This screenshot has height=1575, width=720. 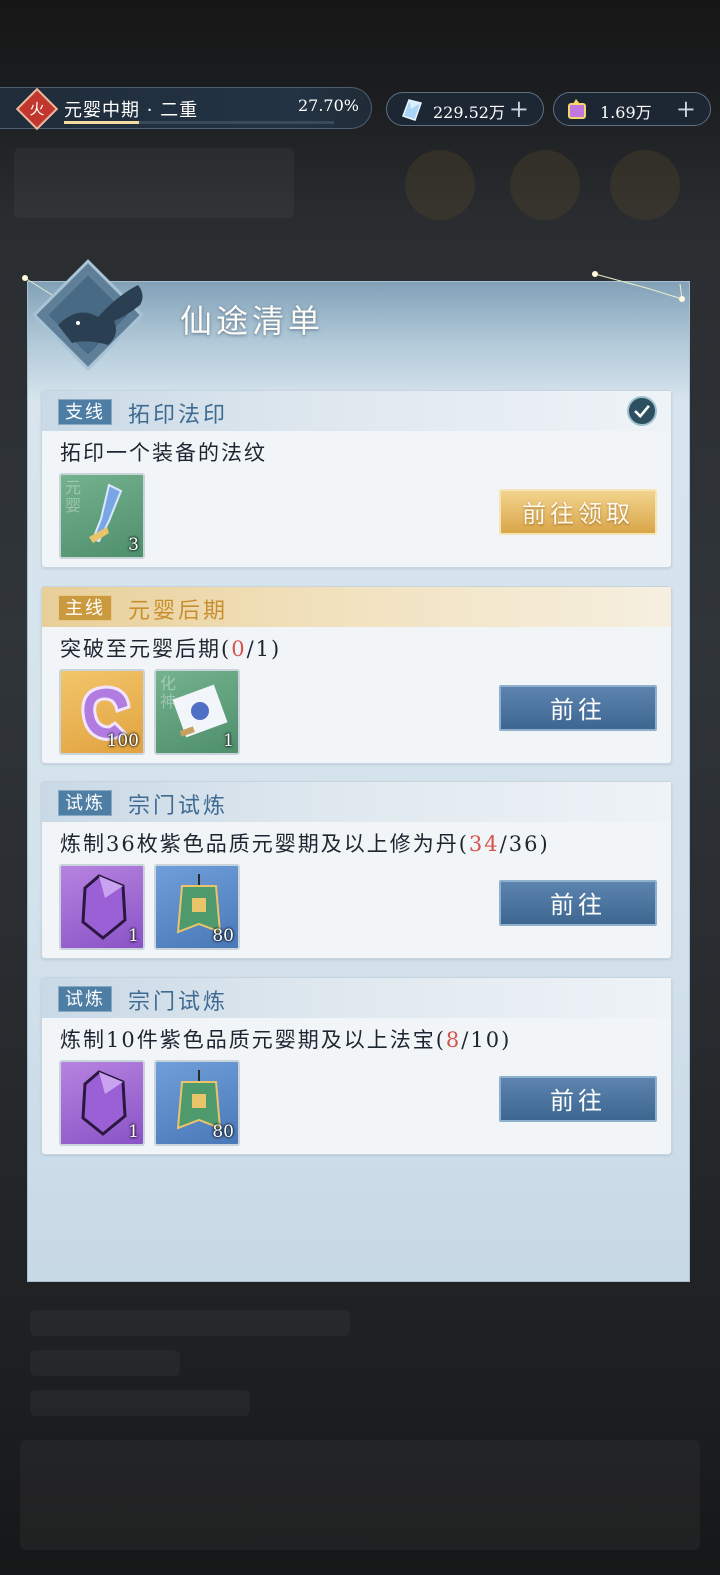 I want to click on gem-icon, so click(x=412, y=110).